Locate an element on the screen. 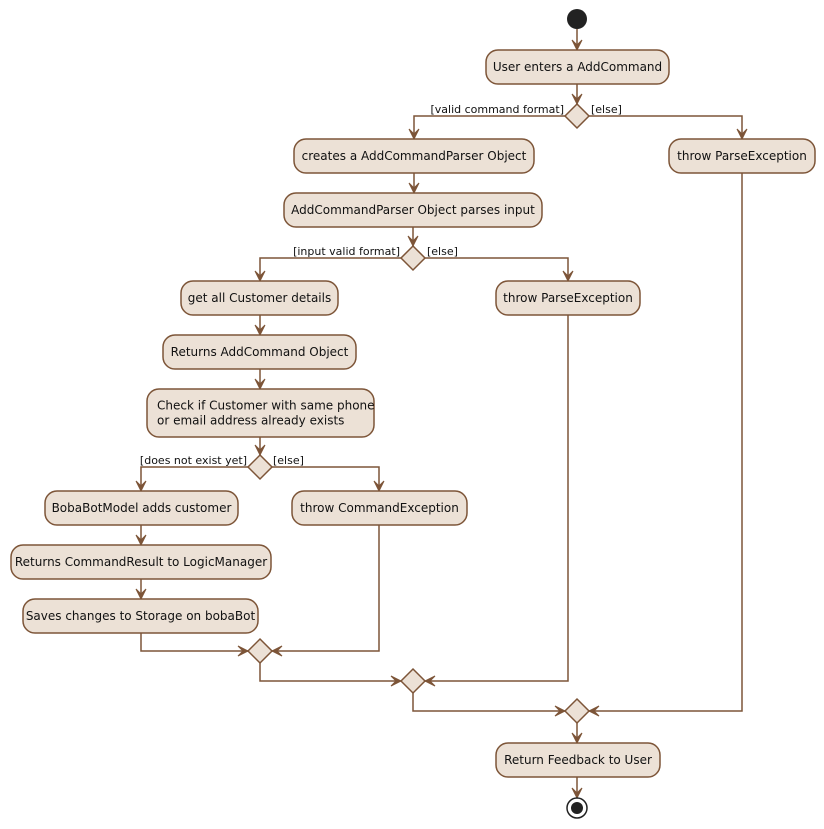 This screenshot has width=824, height=829. activity-model-adds: BobaBotModel adds customer is located at coordinates (141, 508).